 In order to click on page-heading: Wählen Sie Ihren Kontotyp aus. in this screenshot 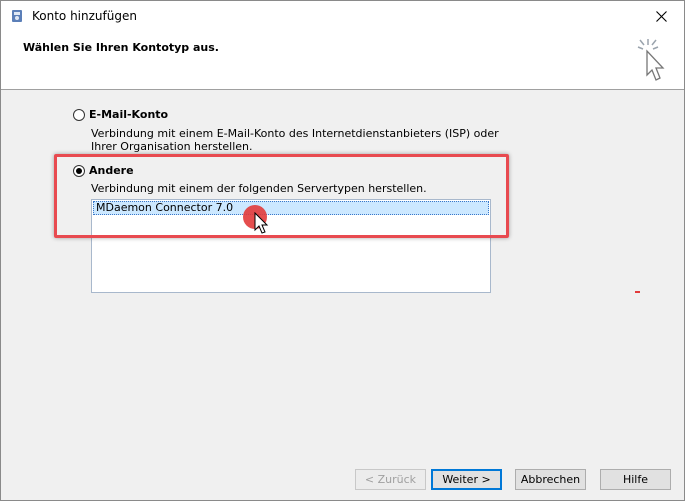, I will do `click(121, 47)`.